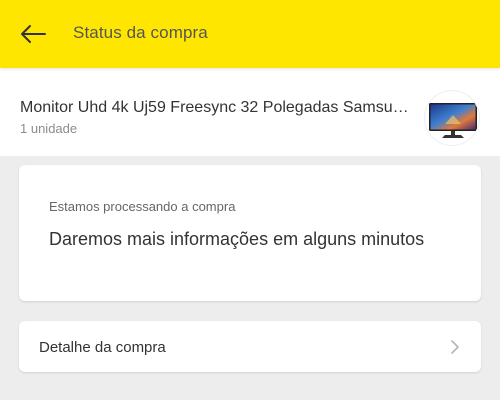 The width and height of the screenshot is (500, 400). I want to click on purchase-detail-label: Detalhe da compra, so click(102, 347).